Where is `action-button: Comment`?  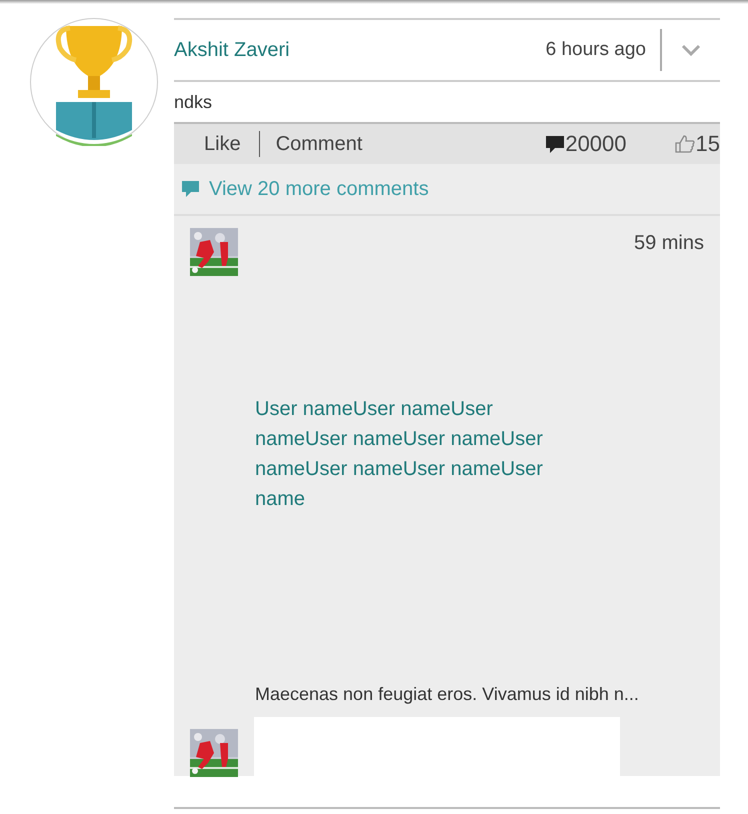
action-button: Comment is located at coordinates (328, 144).